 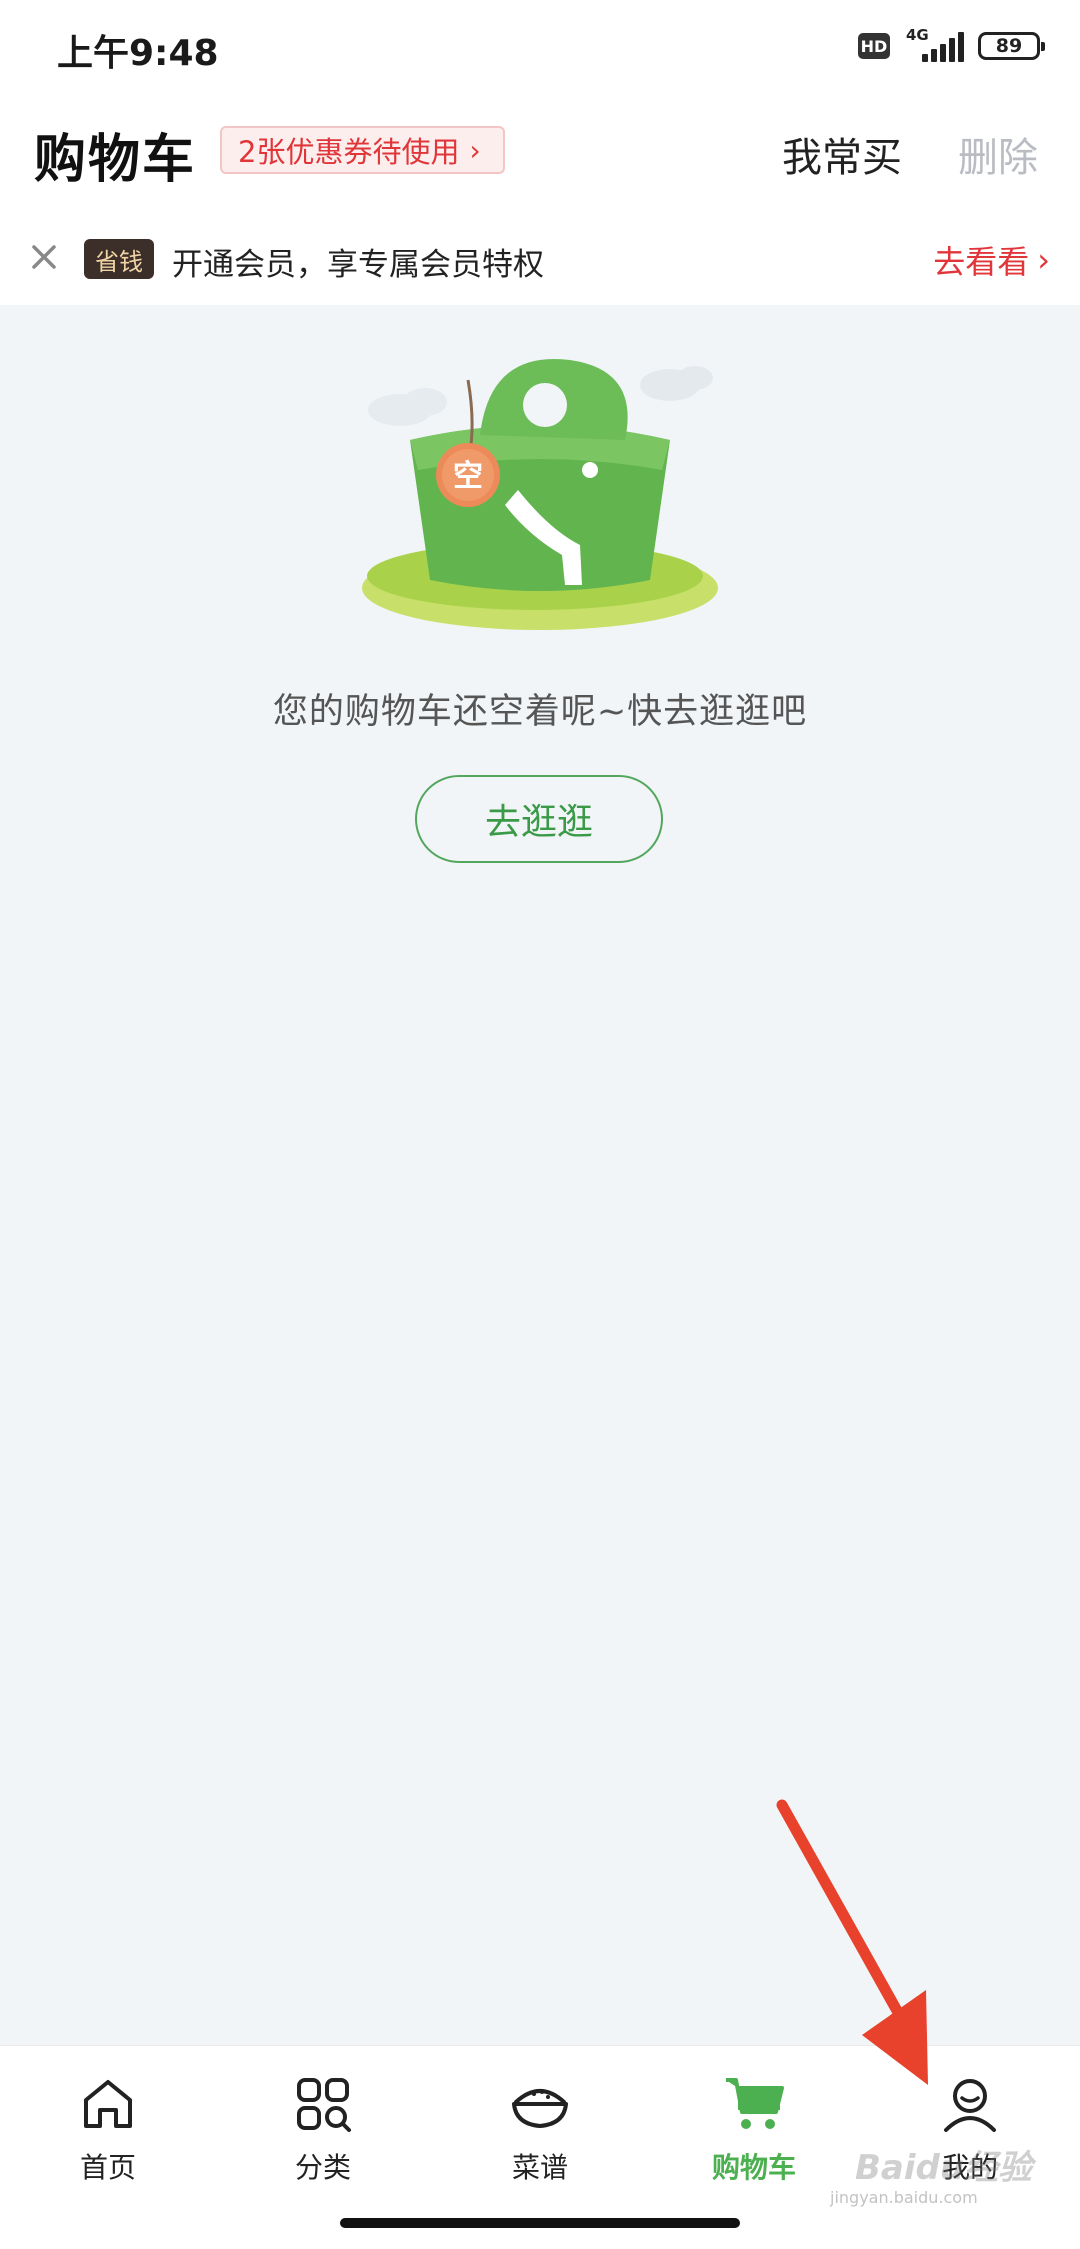 What do you see at coordinates (540, 155) in the screenshot?
I see `header: 购物车 2张优惠券待使用 › 我常买 删除` at bounding box center [540, 155].